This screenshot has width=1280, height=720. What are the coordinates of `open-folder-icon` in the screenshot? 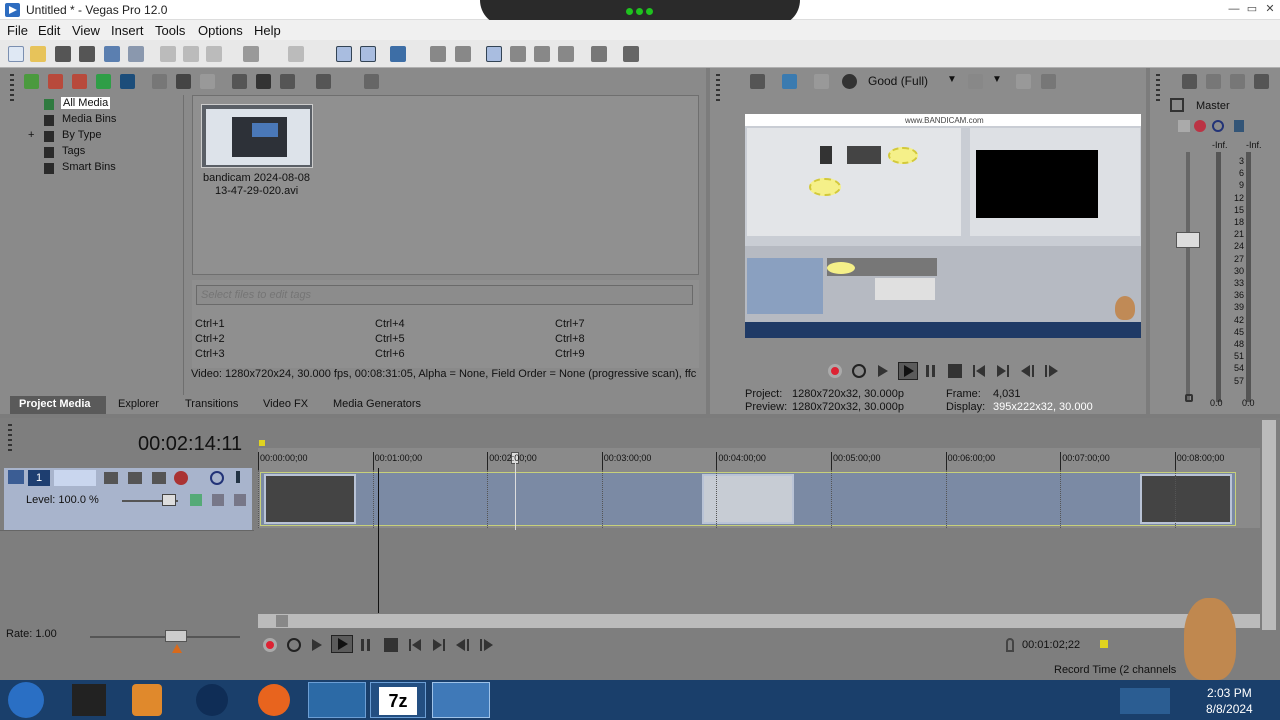 It's located at (38, 54).